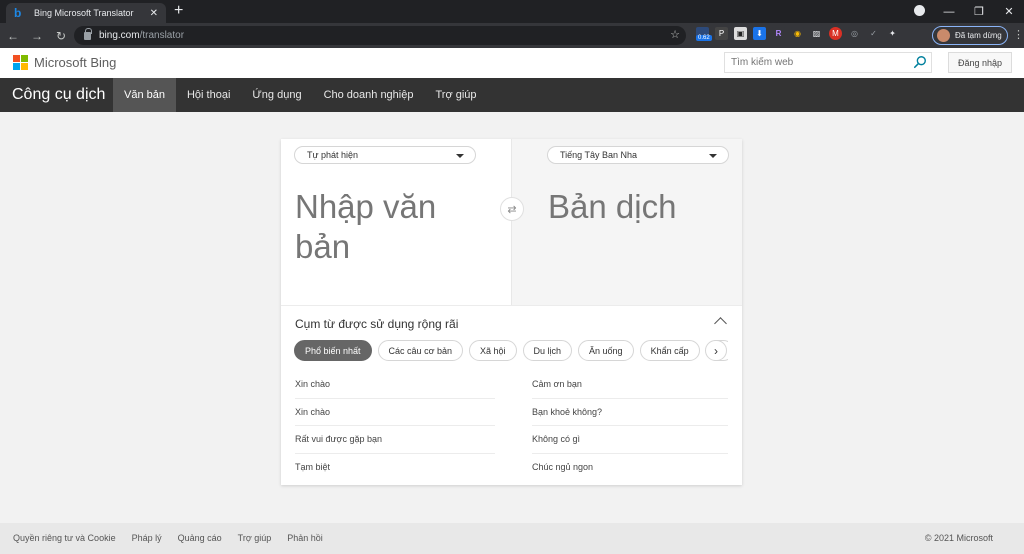  What do you see at coordinates (547, 350) in the screenshot?
I see `chip-travel: Du lịch` at bounding box center [547, 350].